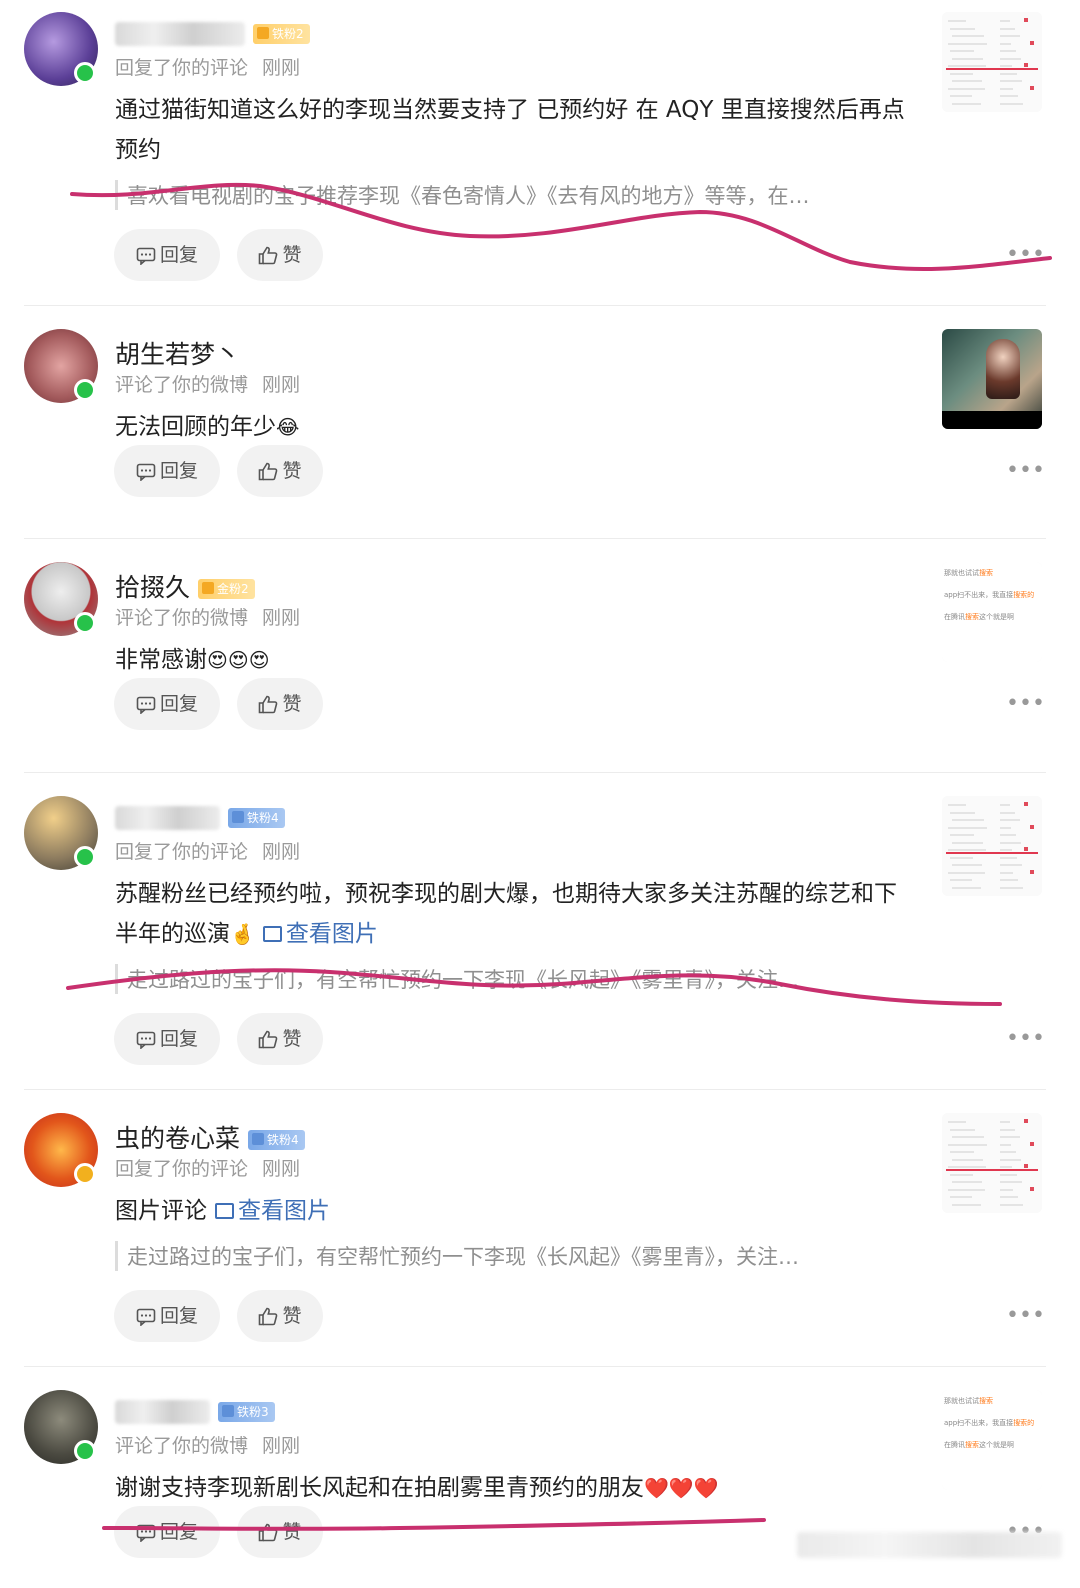  I want to click on username-row: 拾掇久 金粉2, so click(185, 586).